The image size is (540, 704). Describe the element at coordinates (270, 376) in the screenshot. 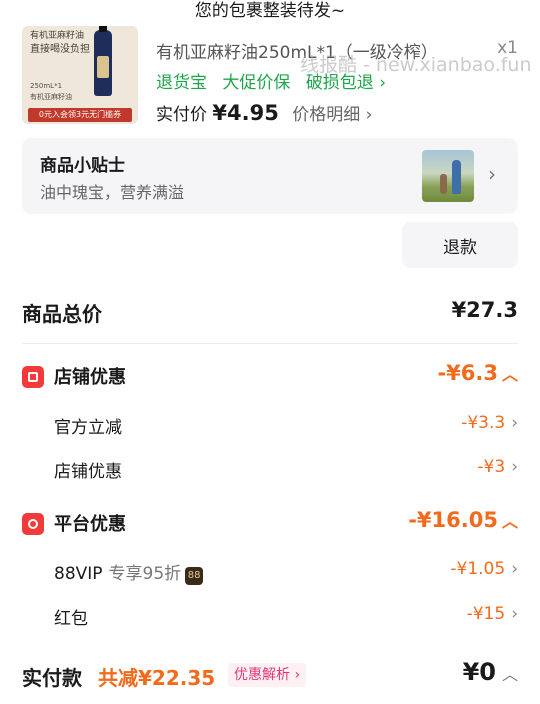

I see `store-discount-row: 店铺优惠 -¥6.3 ︿` at that location.